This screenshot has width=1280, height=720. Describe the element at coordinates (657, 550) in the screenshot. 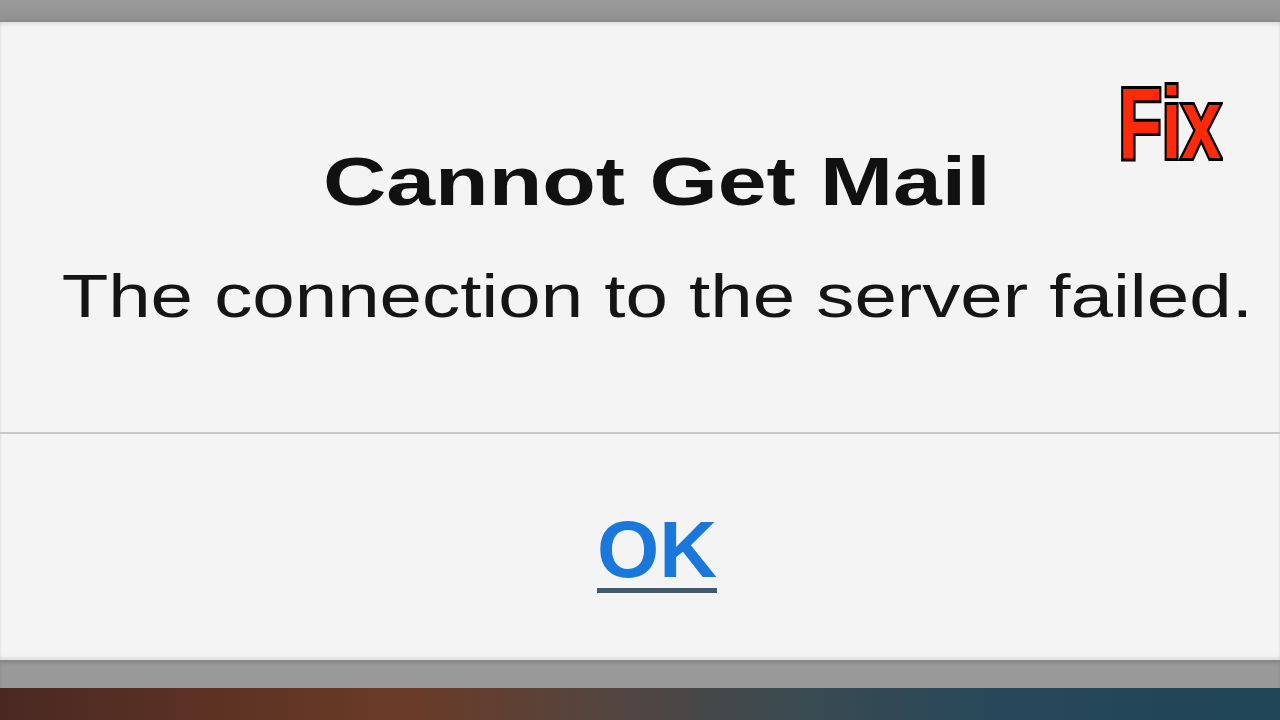

I see `dialog-button: OK` at that location.